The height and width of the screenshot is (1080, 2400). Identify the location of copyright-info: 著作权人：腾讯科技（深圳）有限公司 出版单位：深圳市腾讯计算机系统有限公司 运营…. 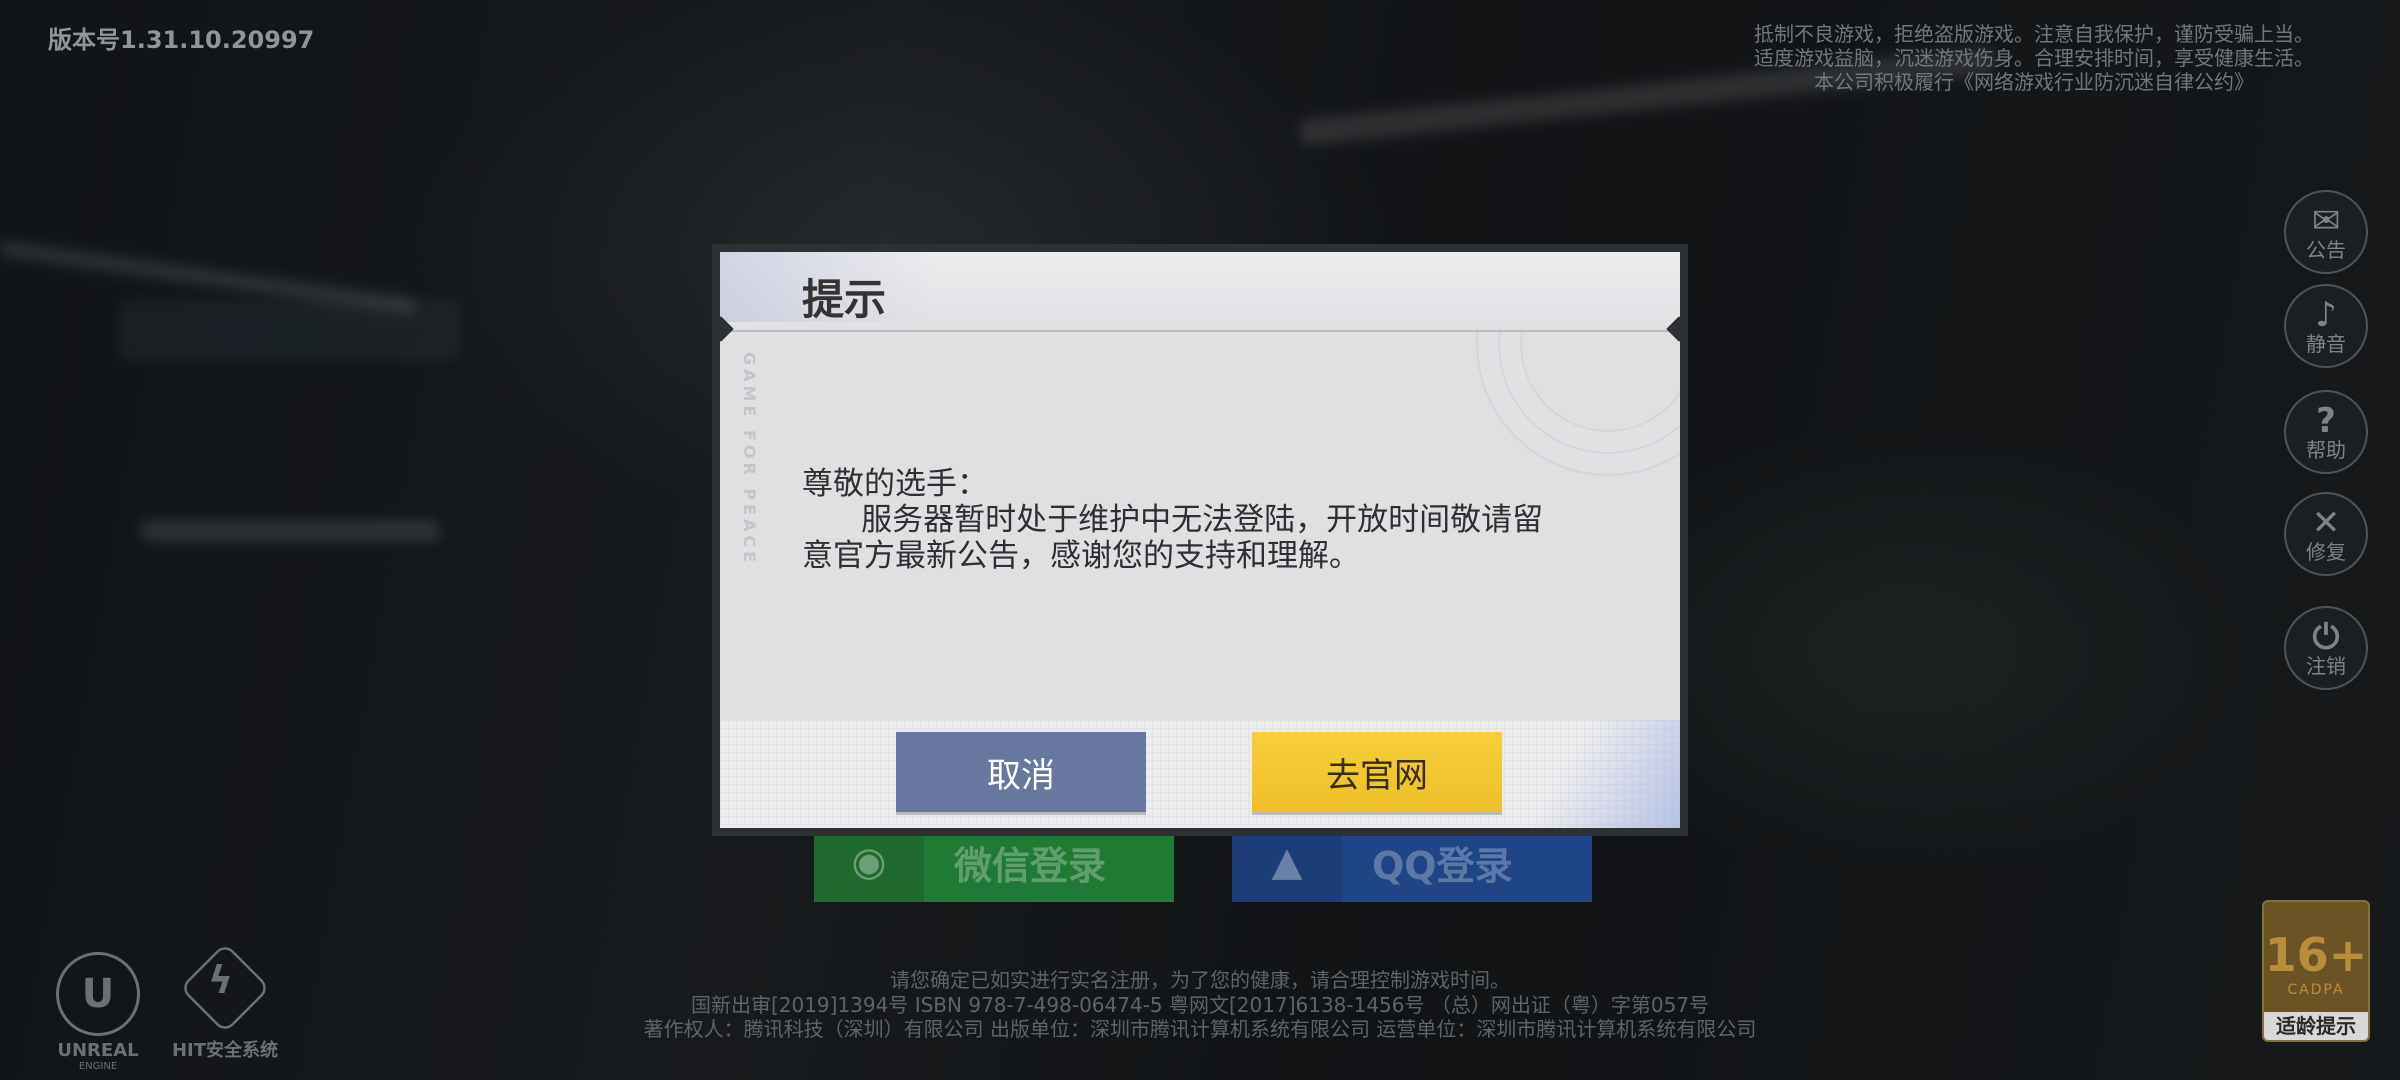
(1200, 1029).